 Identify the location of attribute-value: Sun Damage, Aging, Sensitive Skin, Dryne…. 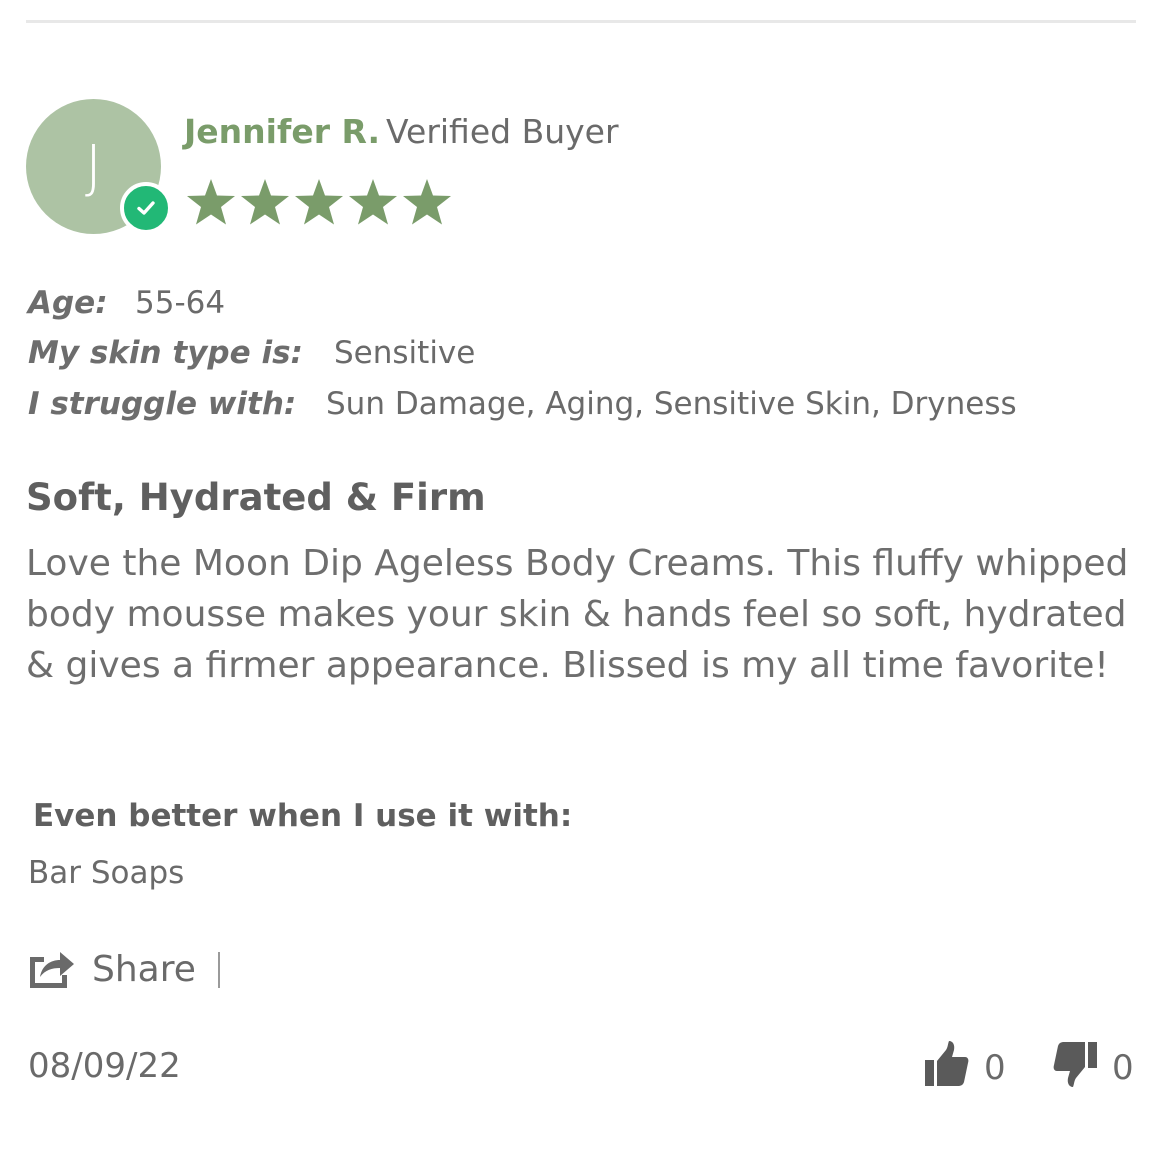
(671, 404).